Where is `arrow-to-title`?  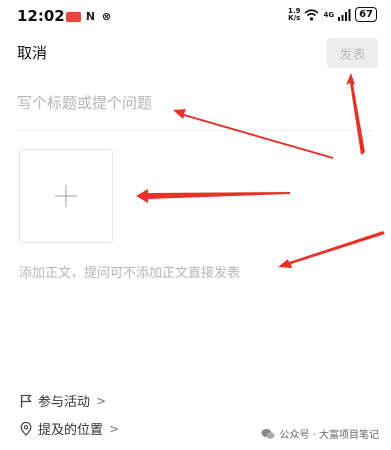
arrow-to-title is located at coordinates (253, 134).